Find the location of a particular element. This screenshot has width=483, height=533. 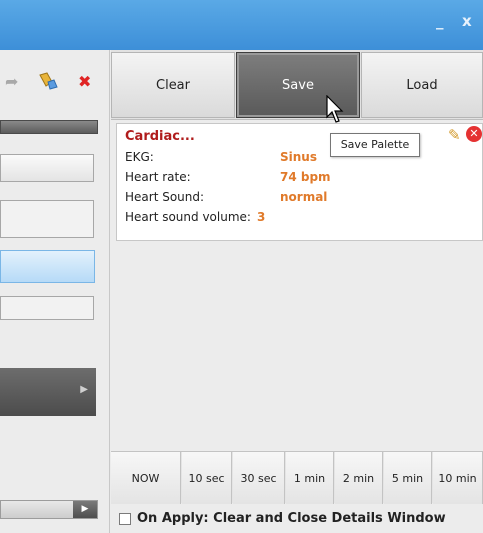

card-row-heart-sound: Heart Sound: normal is located at coordinates (226, 197).